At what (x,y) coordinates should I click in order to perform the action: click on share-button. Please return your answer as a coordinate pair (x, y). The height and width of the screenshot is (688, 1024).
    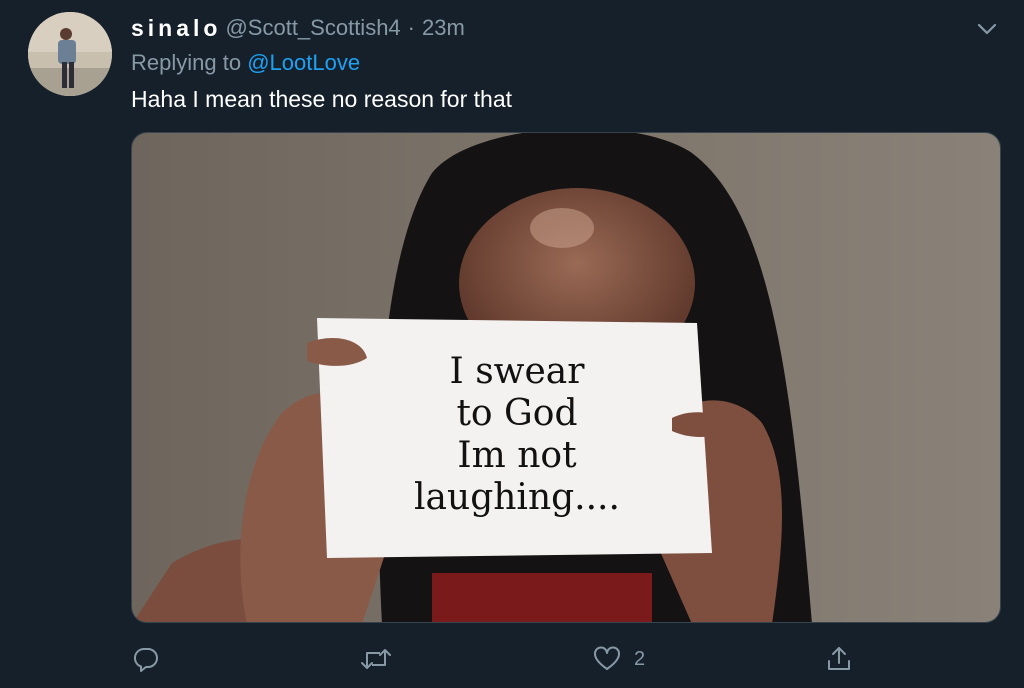
    Looking at the image, I should click on (839, 659).